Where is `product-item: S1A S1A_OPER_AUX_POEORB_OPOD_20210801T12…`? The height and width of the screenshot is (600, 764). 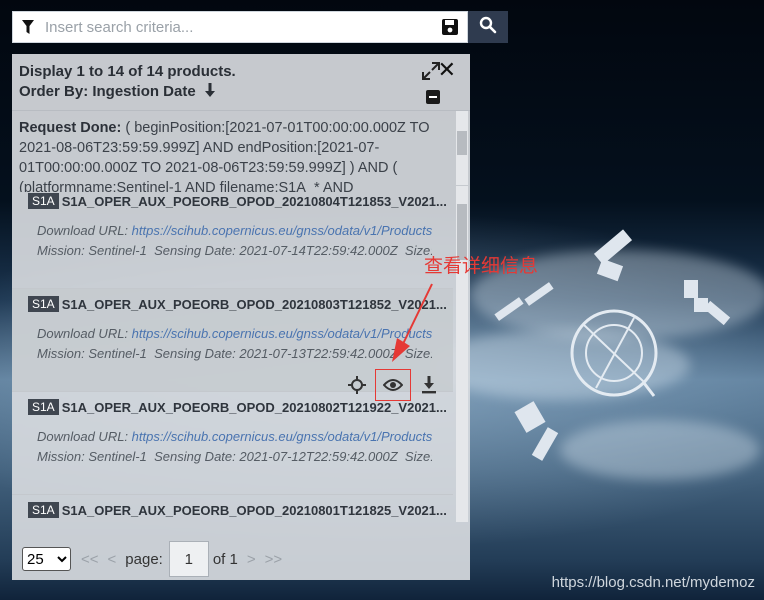 product-item: S1A S1A_OPER_AUX_POEORB_OPOD_20210801T12… is located at coordinates (232, 508).